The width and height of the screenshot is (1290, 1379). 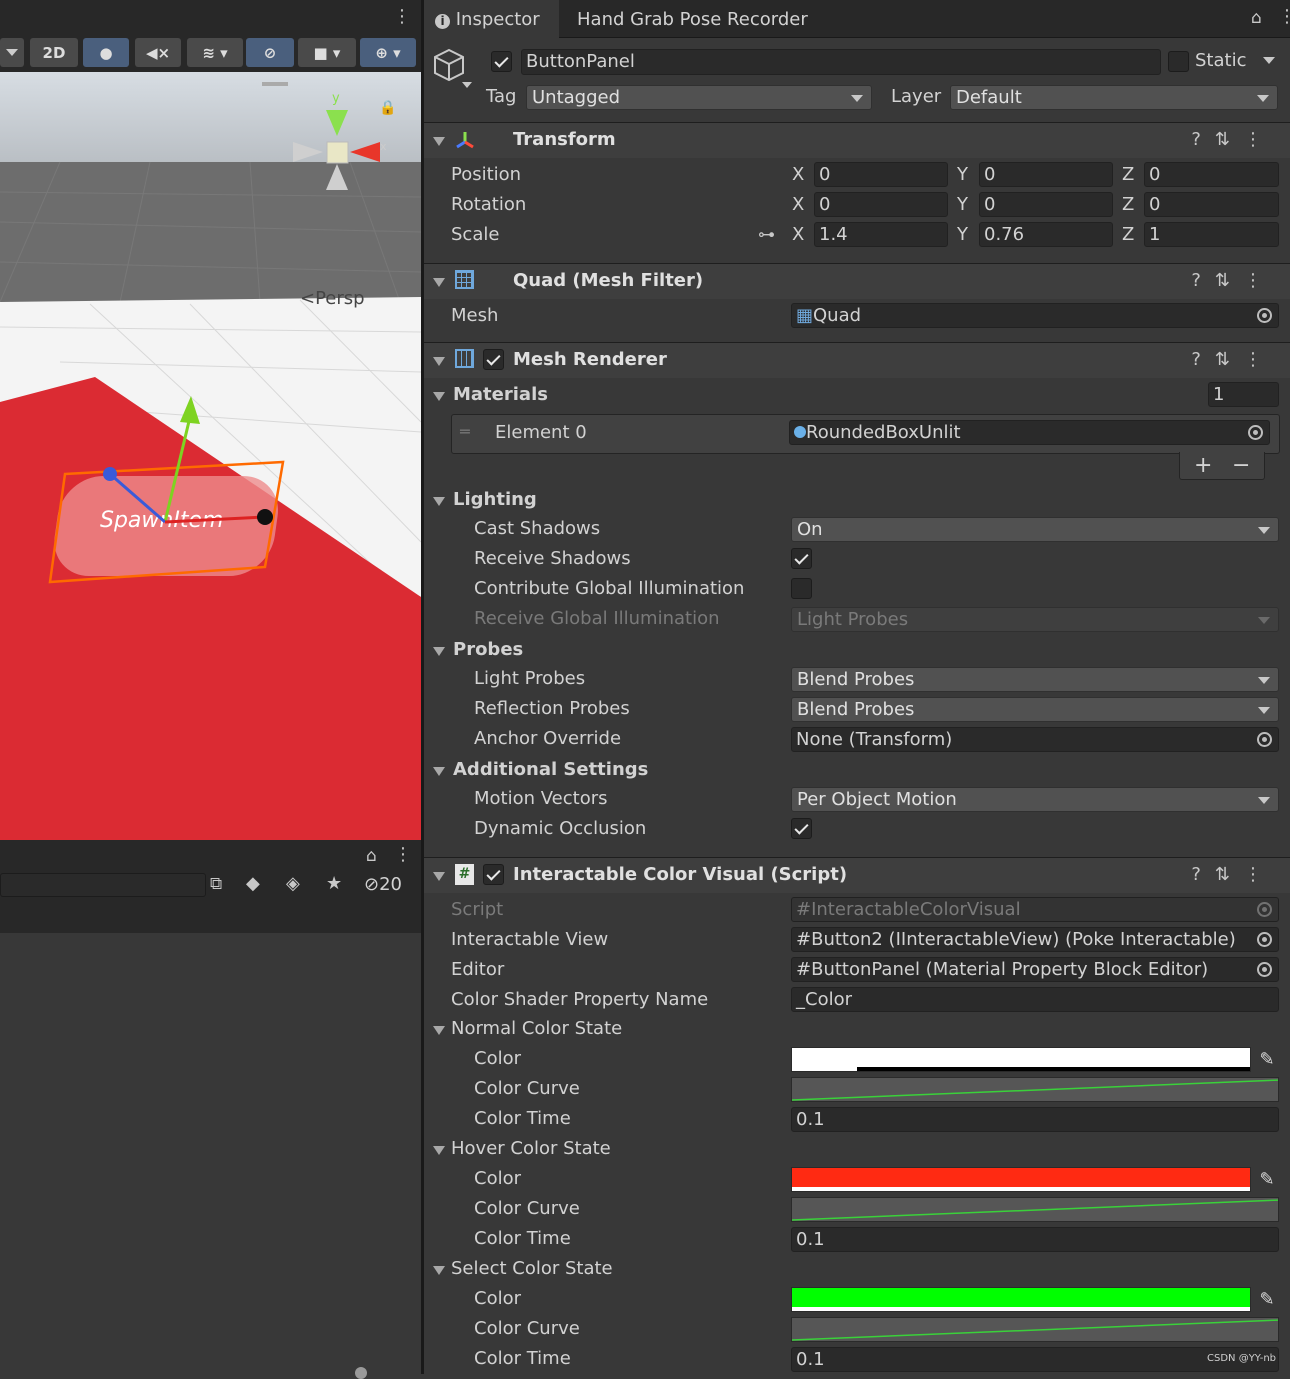 What do you see at coordinates (1029, 432) in the screenshot?
I see `element-0-material-field: RoundedBoxUnlit` at bounding box center [1029, 432].